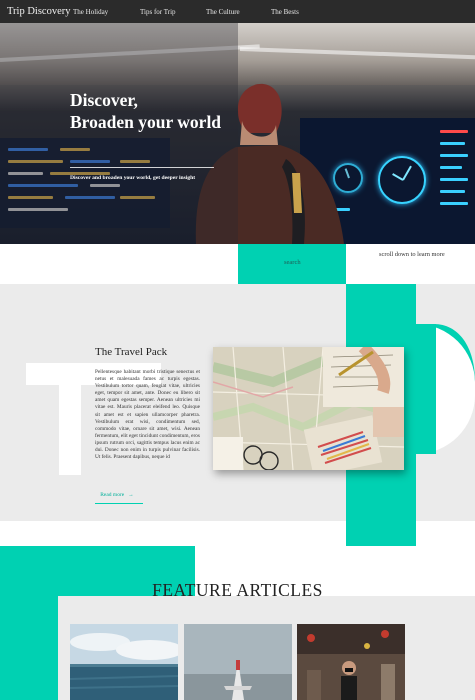  I want to click on nav-link-the-bests: The Bests, so click(285, 12).